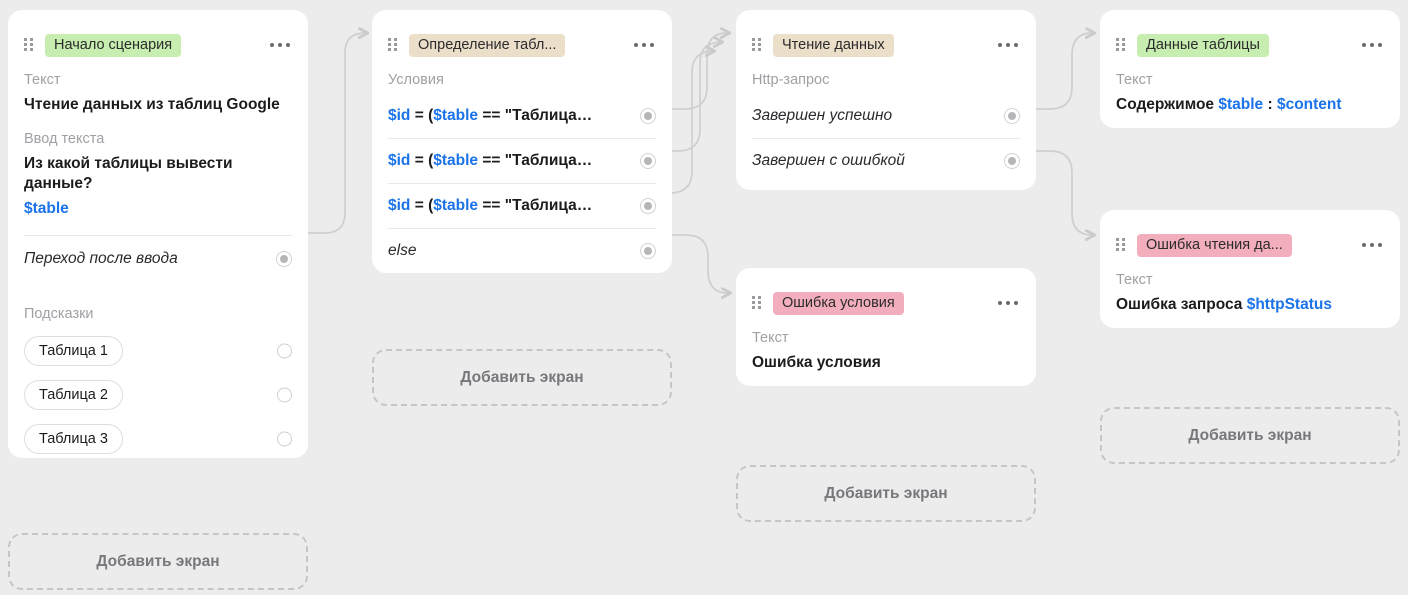 The width and height of the screenshot is (1408, 595). What do you see at coordinates (886, 327) in the screenshot?
I see `card-condition-error: Ошибка условия Текст Ошибка условия` at bounding box center [886, 327].